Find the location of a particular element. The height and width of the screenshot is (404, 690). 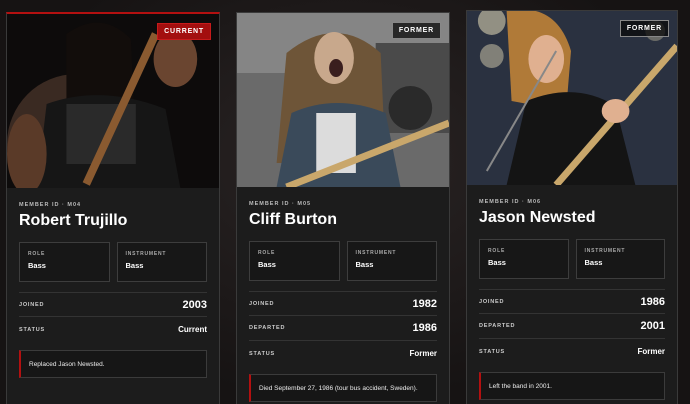

member-note: Replaced Jason Newsted. is located at coordinates (113, 364).